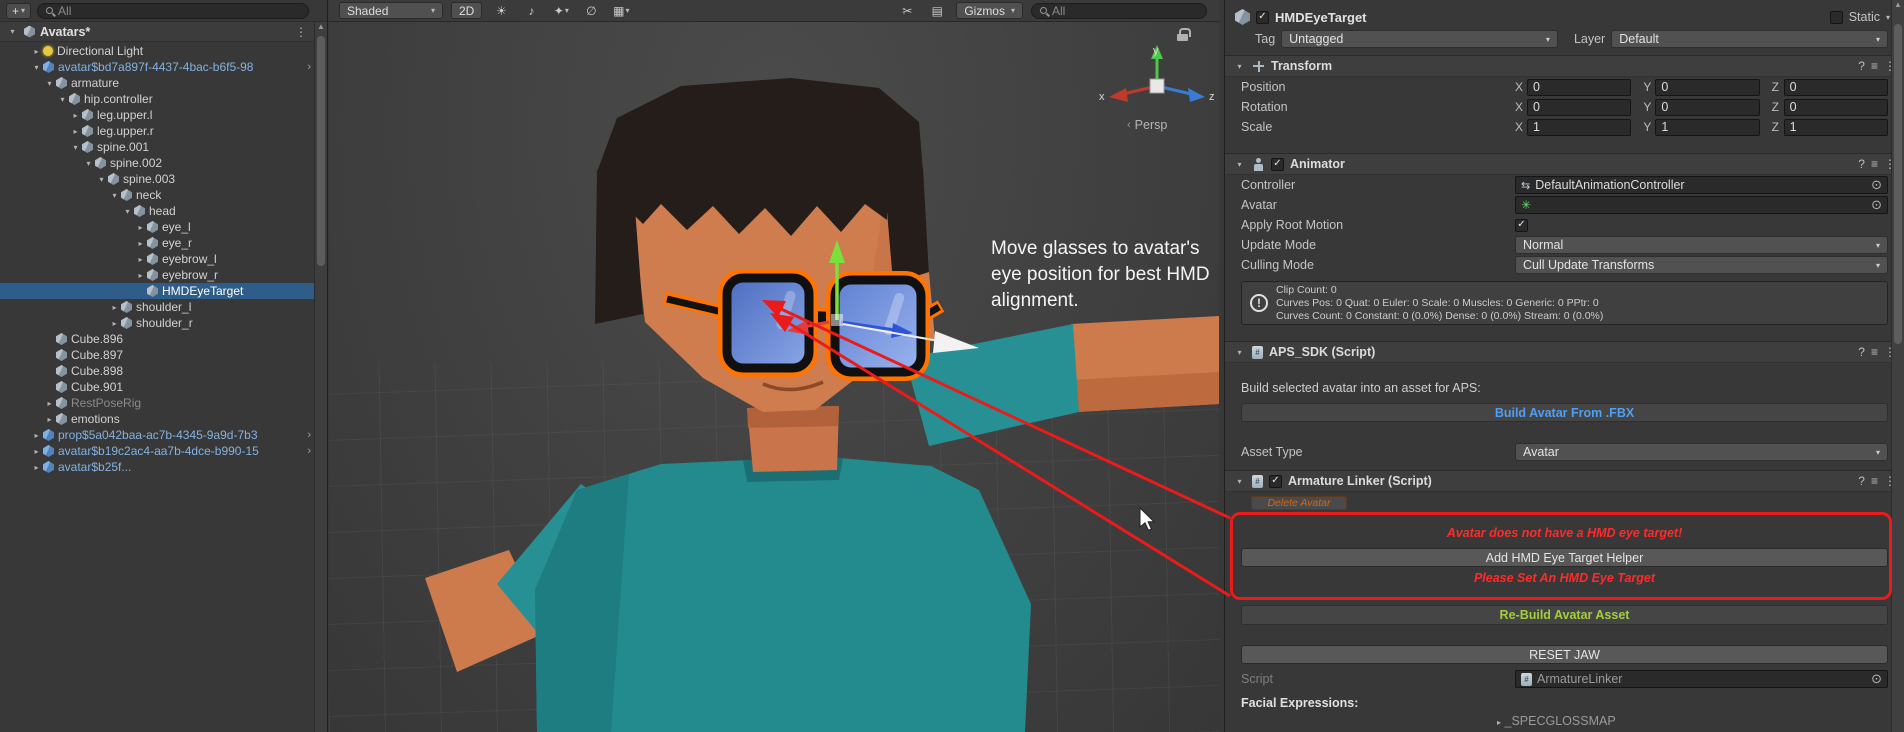 This screenshot has width=1904, height=732. What do you see at coordinates (163, 435) in the screenshot?
I see `tree-item: ▸ prop$5a042baa-ac7b-4345-9a9d-7b3 ›` at bounding box center [163, 435].